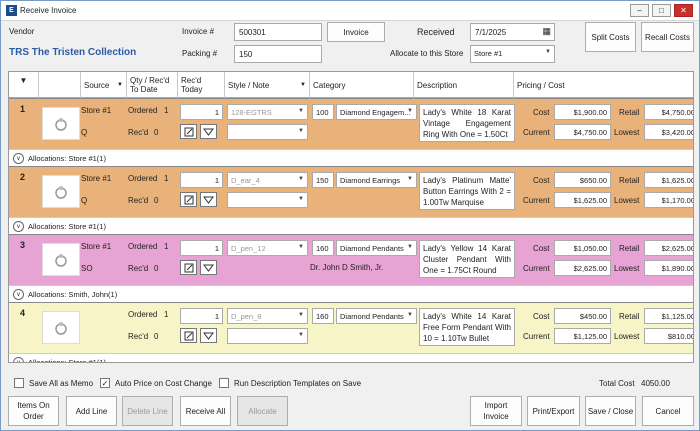 Image resolution: width=700 pixels, height=431 pixels. I want to click on style-select: D_ear_4 ▼, so click(267, 180).